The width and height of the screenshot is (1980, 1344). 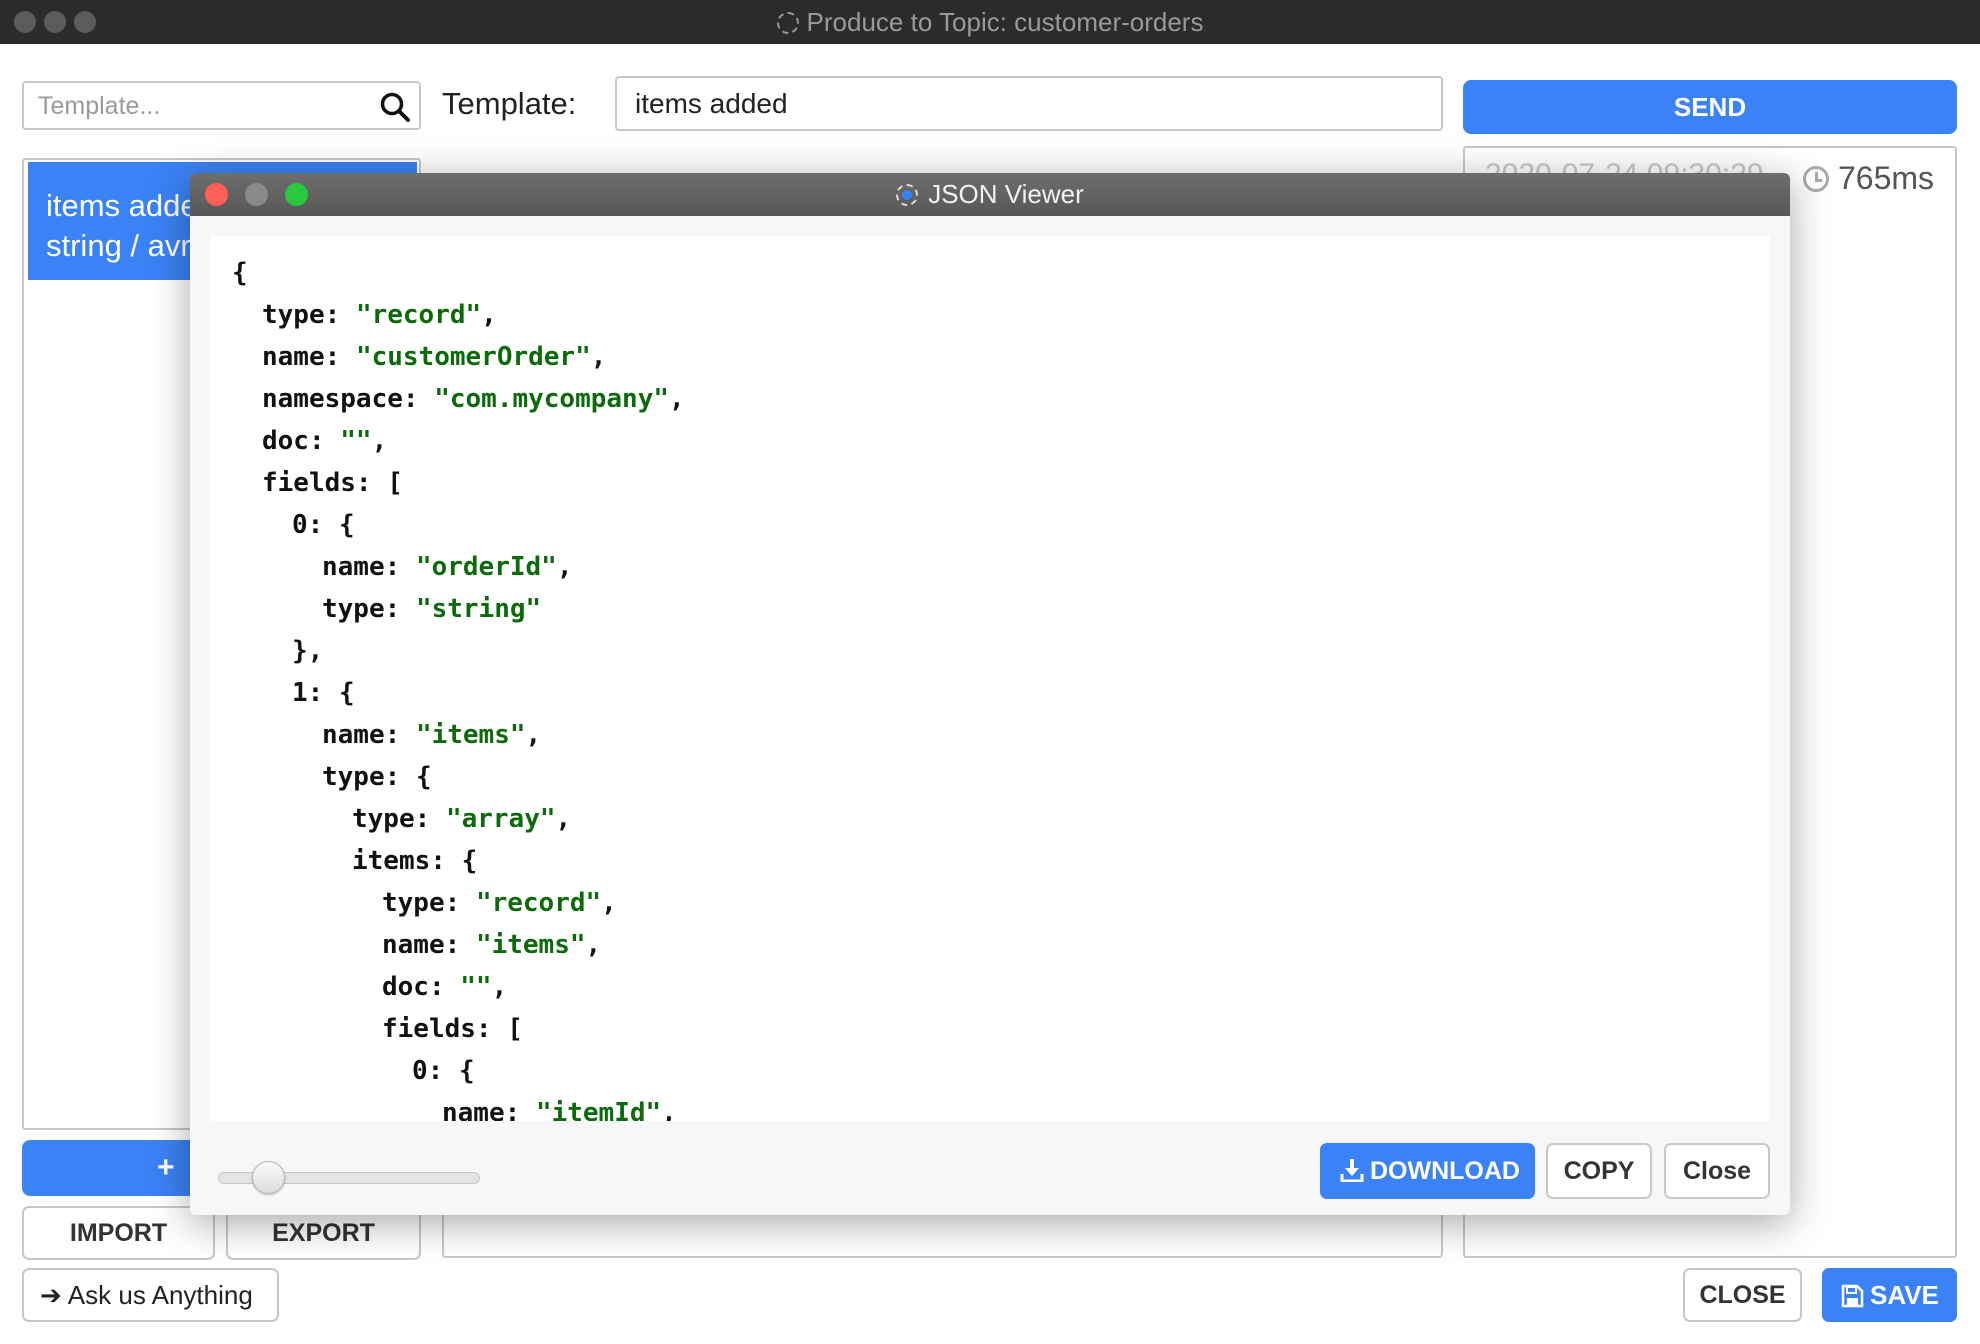 I want to click on editor-panel, so click(x=942, y=1234).